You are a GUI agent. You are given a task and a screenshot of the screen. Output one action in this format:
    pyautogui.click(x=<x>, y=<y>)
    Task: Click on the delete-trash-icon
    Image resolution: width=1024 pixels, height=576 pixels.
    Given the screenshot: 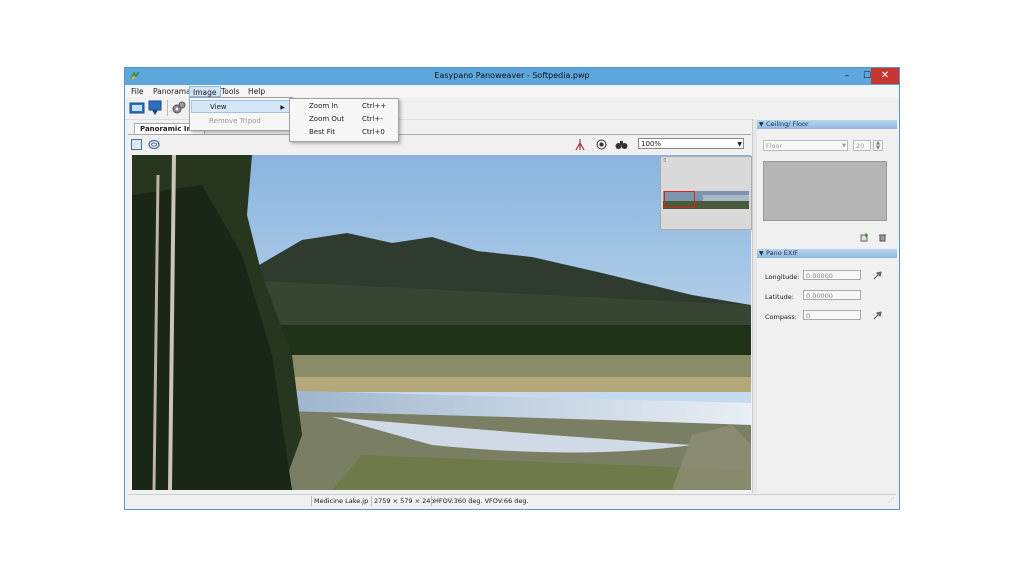 What is the action you would take?
    pyautogui.click(x=882, y=237)
    